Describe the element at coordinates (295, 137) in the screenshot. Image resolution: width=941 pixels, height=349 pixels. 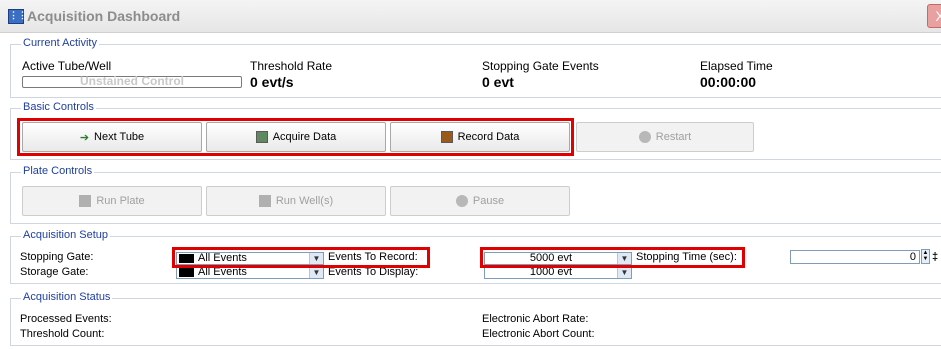
I see `basic-controls-highlight` at that location.